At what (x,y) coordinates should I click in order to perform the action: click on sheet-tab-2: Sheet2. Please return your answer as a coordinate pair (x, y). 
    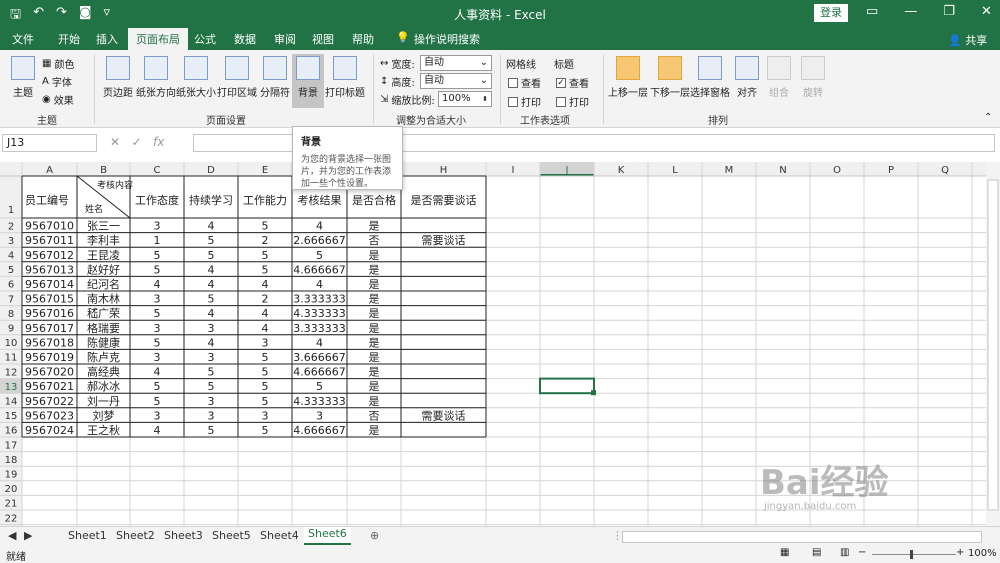
    Looking at the image, I should click on (135, 535).